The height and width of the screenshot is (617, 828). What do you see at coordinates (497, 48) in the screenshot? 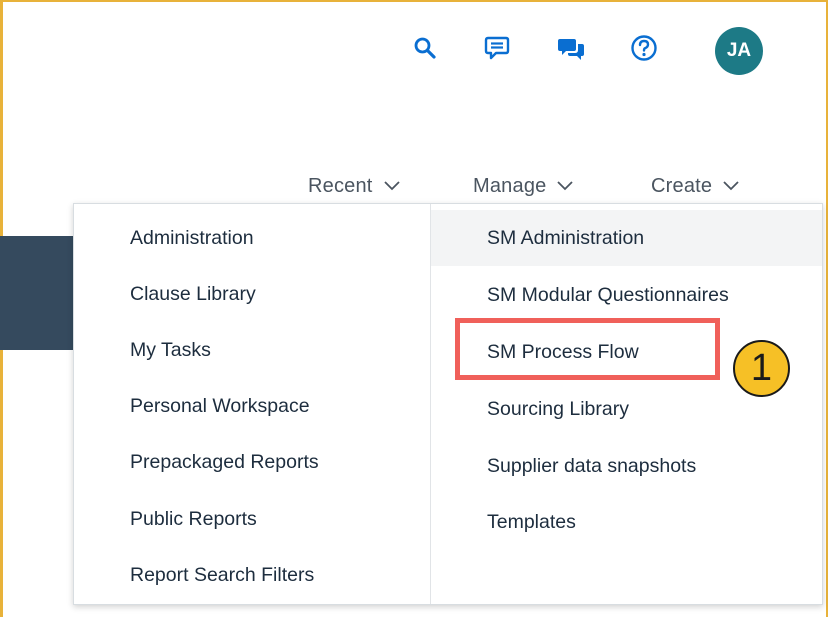
I see `feedback-icon` at bounding box center [497, 48].